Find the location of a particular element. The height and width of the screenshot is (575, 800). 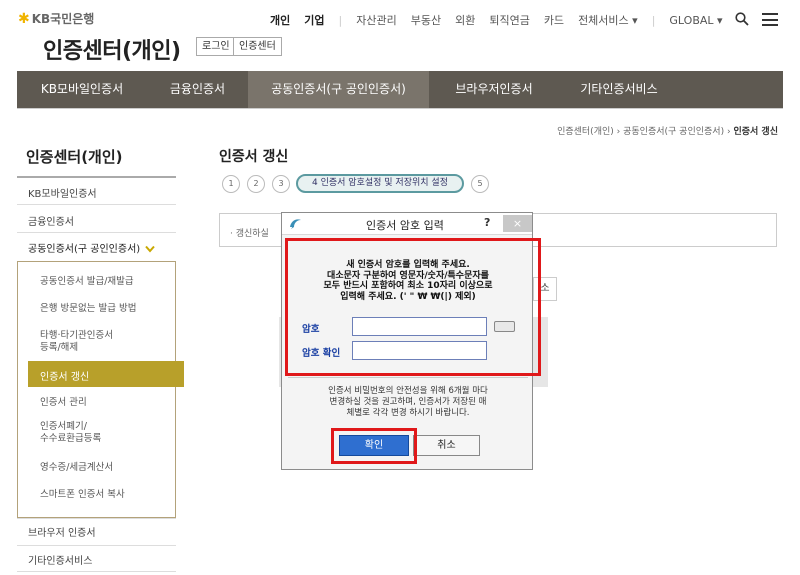

note-line: 인증서 비밀번호의 안전성을 위해 6개월 마다 is located at coordinates (408, 391).